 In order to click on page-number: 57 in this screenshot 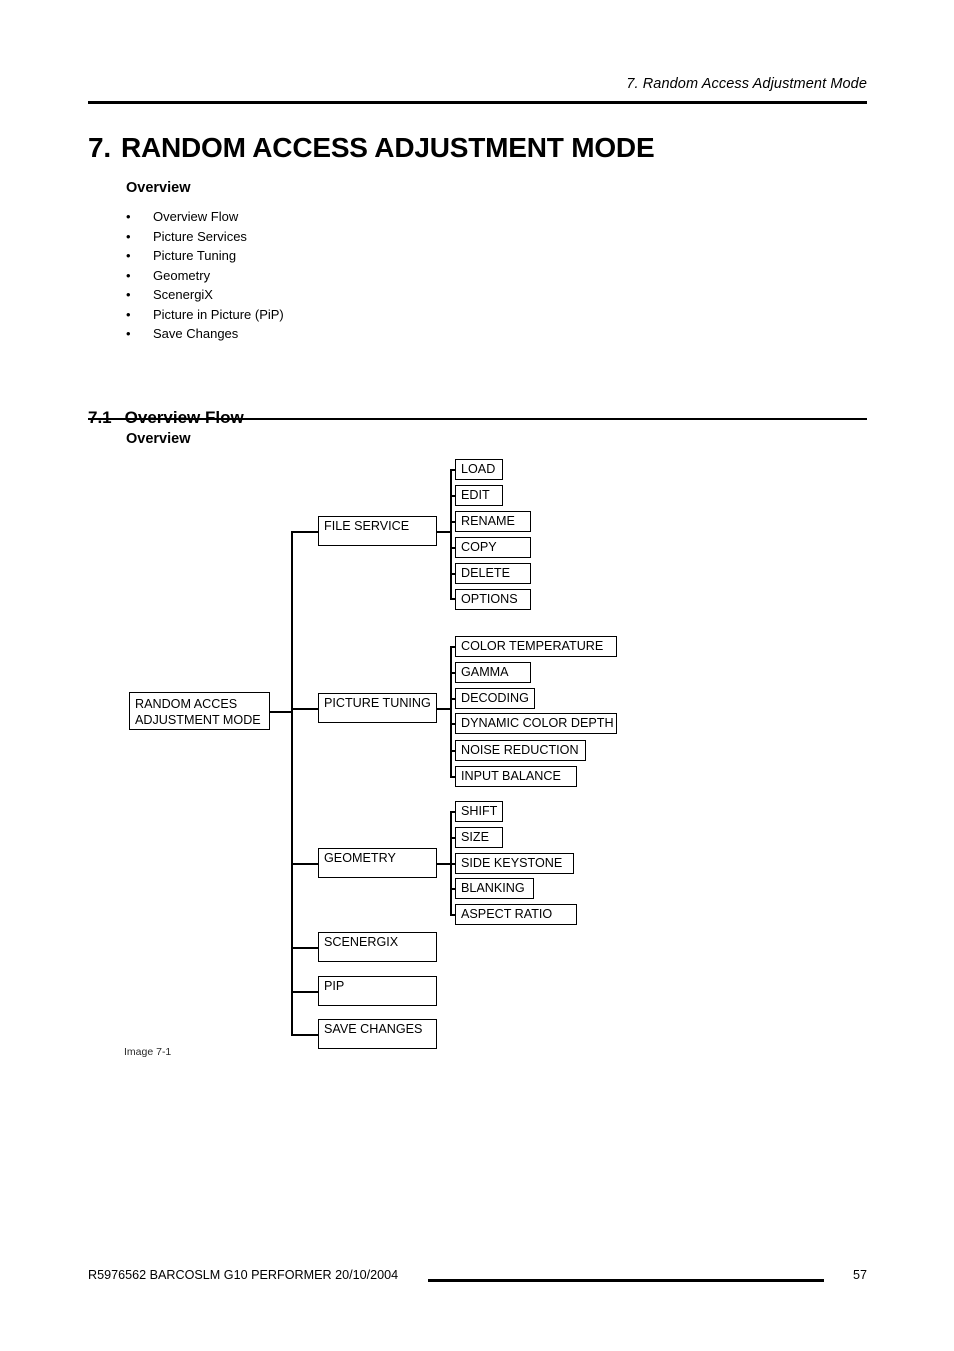, I will do `click(859, 1275)`.